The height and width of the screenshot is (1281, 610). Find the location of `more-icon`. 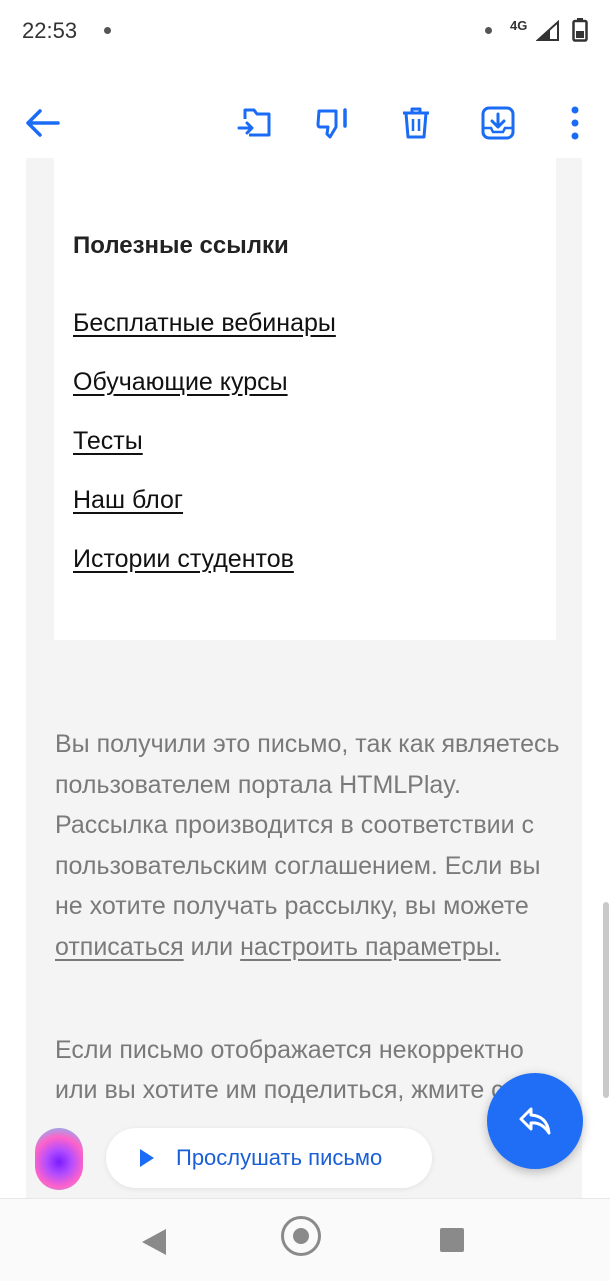

more-icon is located at coordinates (575, 123).